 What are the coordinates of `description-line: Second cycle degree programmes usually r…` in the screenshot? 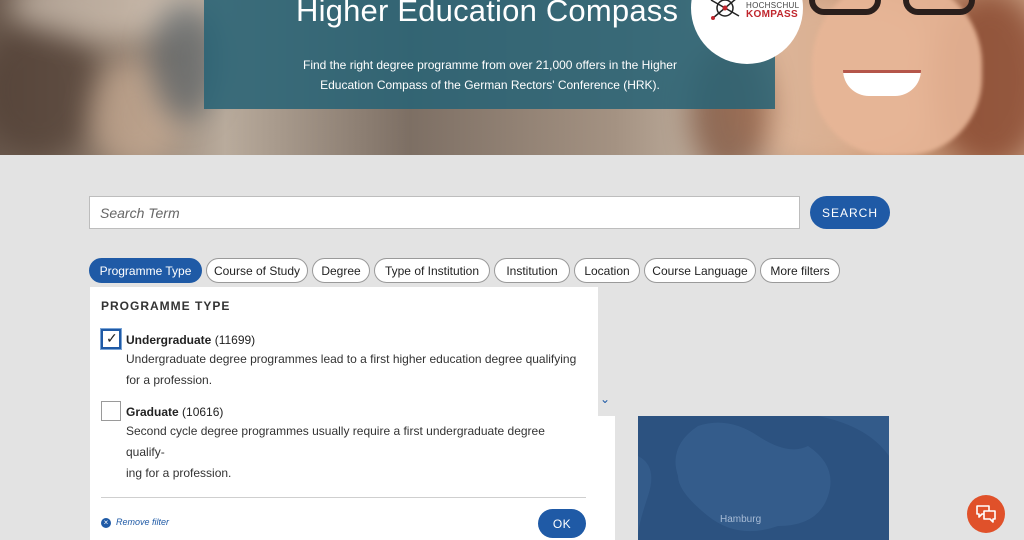 It's located at (335, 441).